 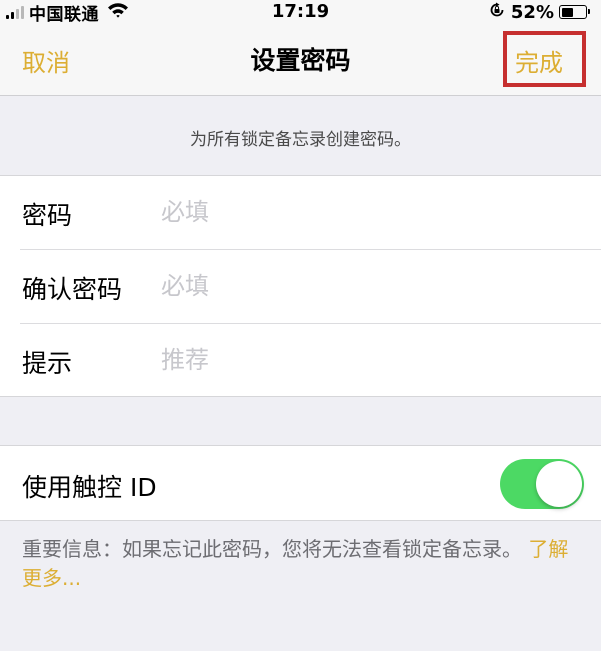 I want to click on battery-percentage: 52%, so click(x=532, y=12).